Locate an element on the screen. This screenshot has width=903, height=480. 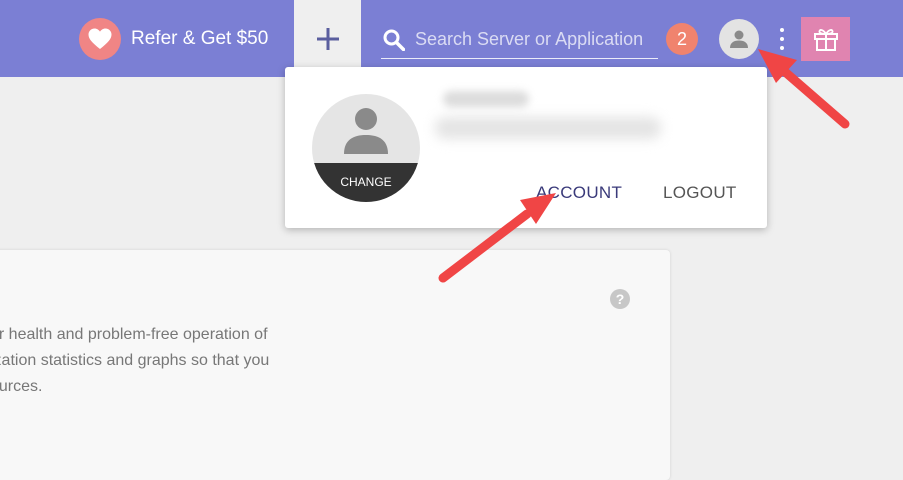
kebab-menu-icon is located at coordinates (782, 39).